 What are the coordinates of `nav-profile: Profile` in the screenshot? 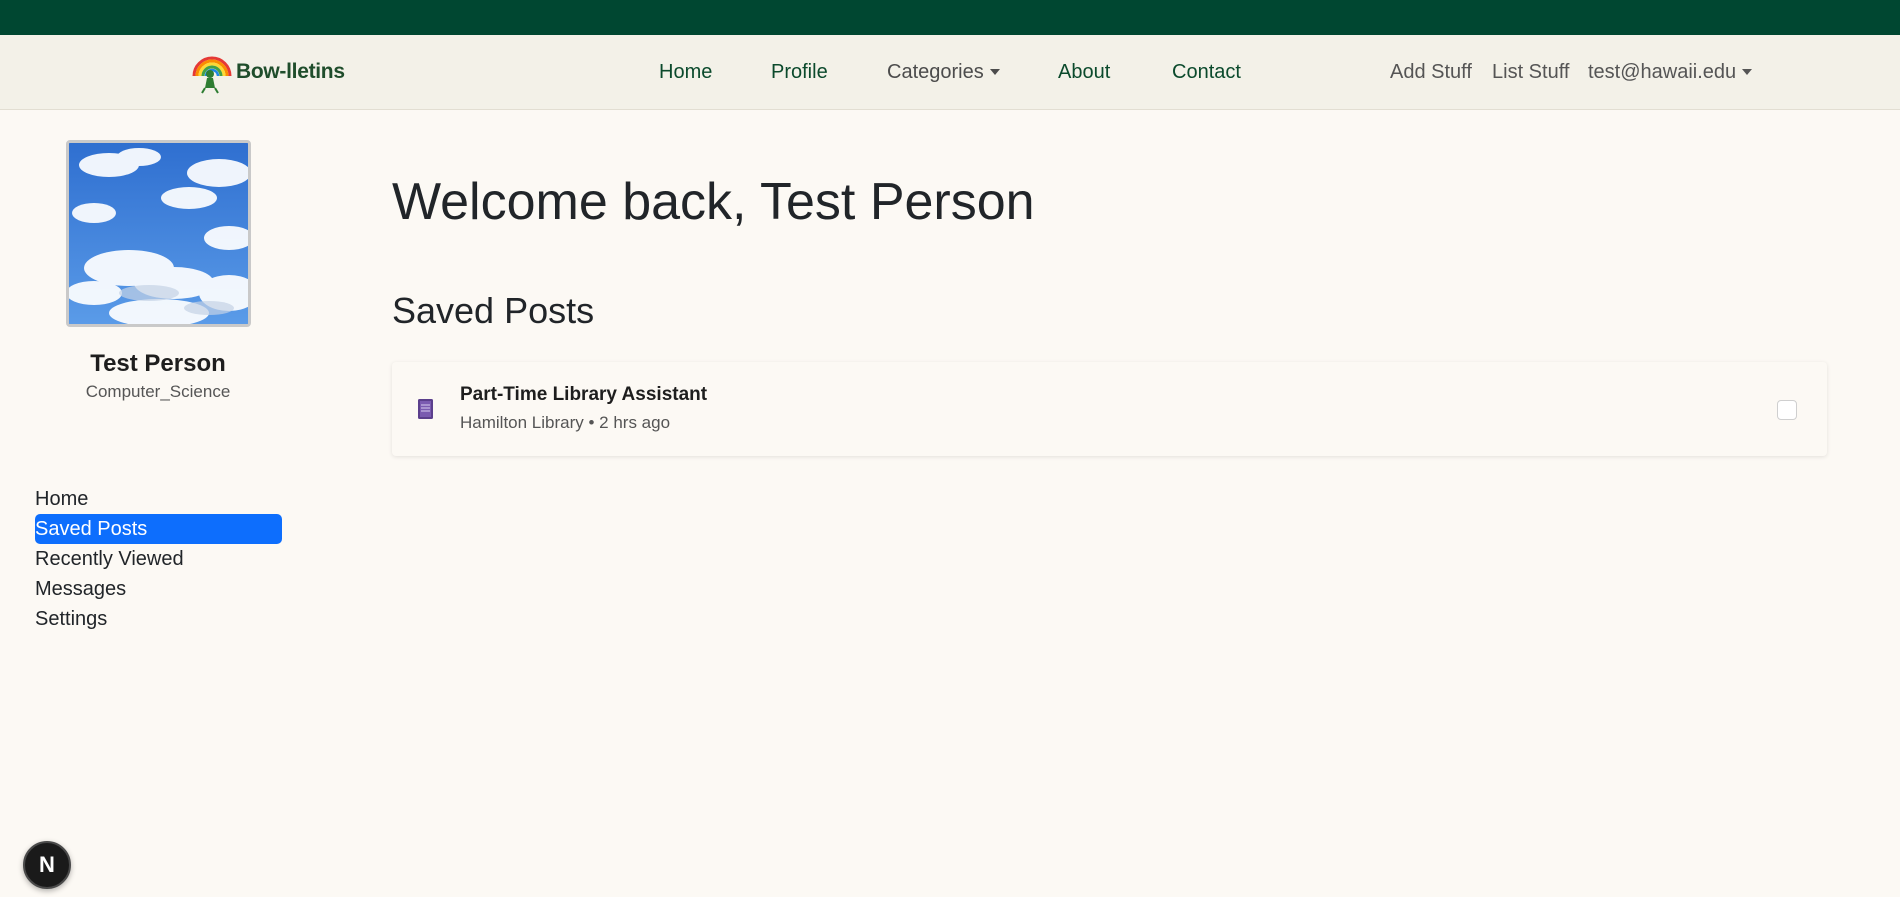 It's located at (799, 72).